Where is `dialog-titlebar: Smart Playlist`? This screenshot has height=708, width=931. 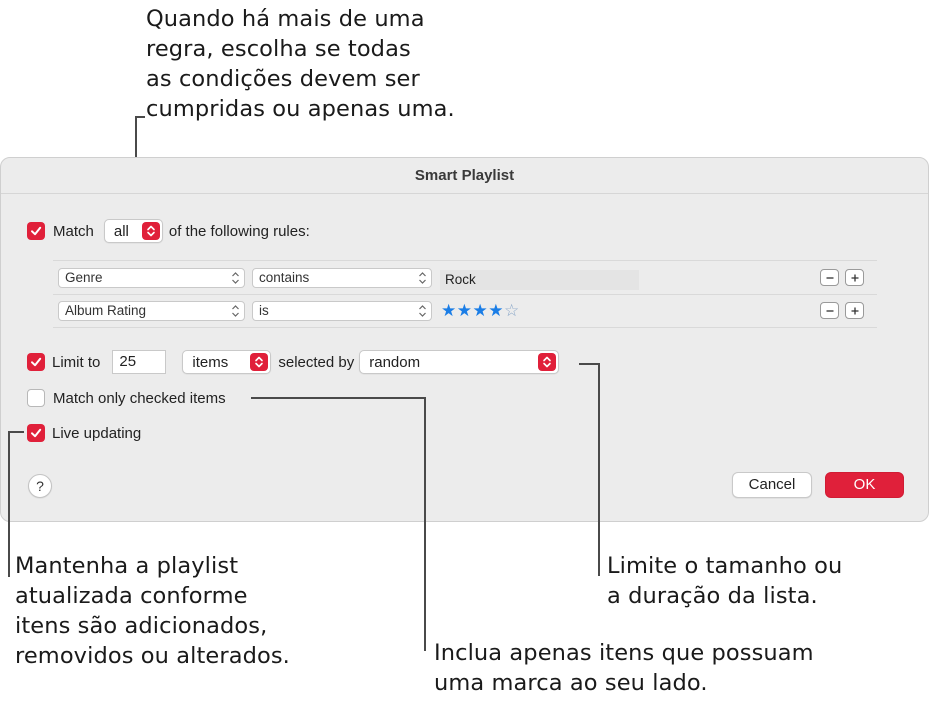
dialog-titlebar: Smart Playlist is located at coordinates (464, 176).